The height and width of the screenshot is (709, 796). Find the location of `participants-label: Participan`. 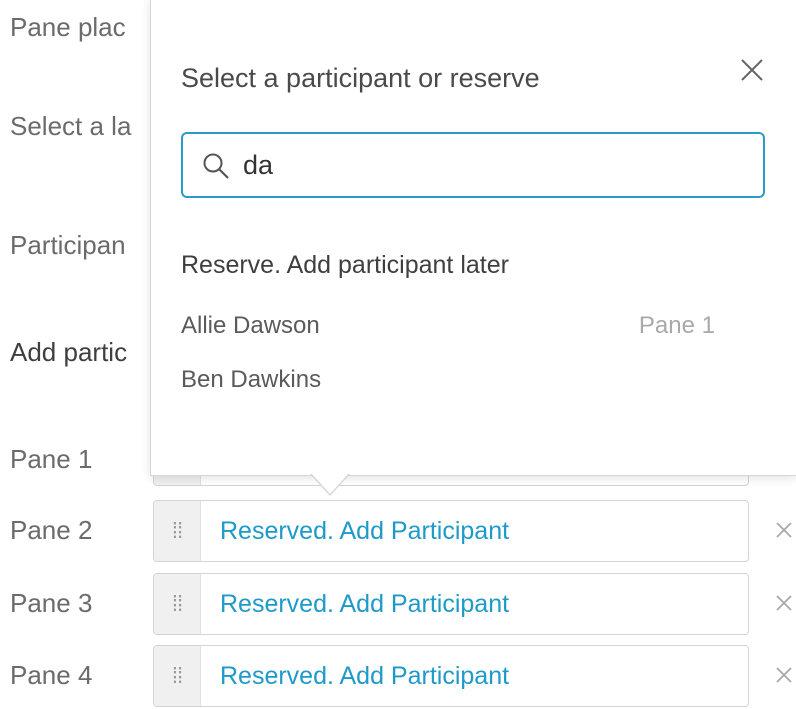

participants-label: Participan is located at coordinates (68, 245).